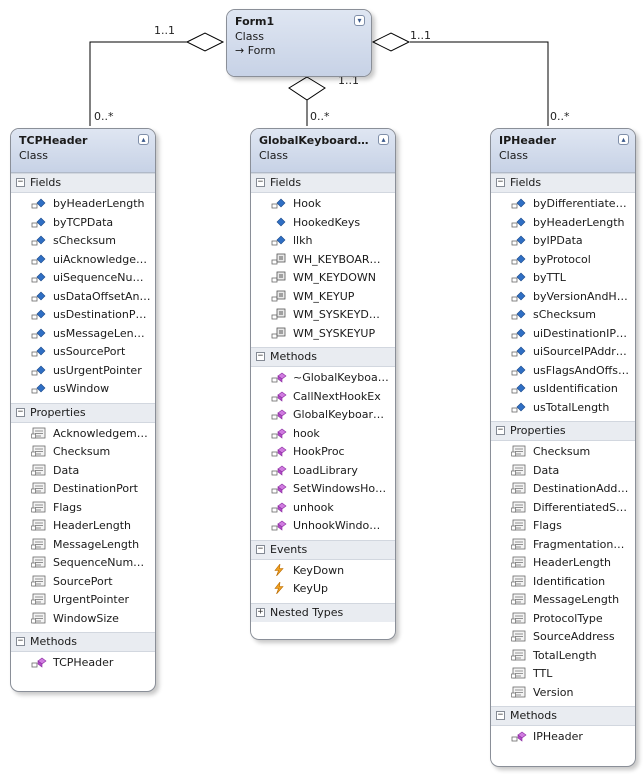 Image resolution: width=643 pixels, height=774 pixels. Describe the element at coordinates (323, 204) in the screenshot. I see `member-item: Hook` at that location.